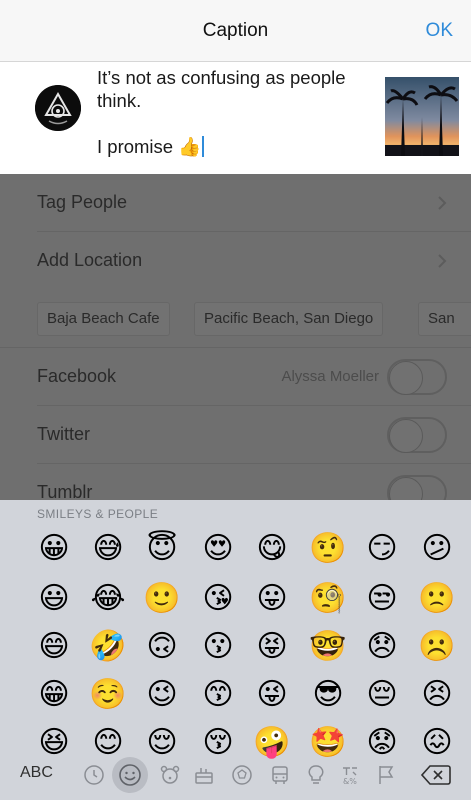 The height and width of the screenshot is (800, 471). I want to click on flag-icon, so click(386, 775).